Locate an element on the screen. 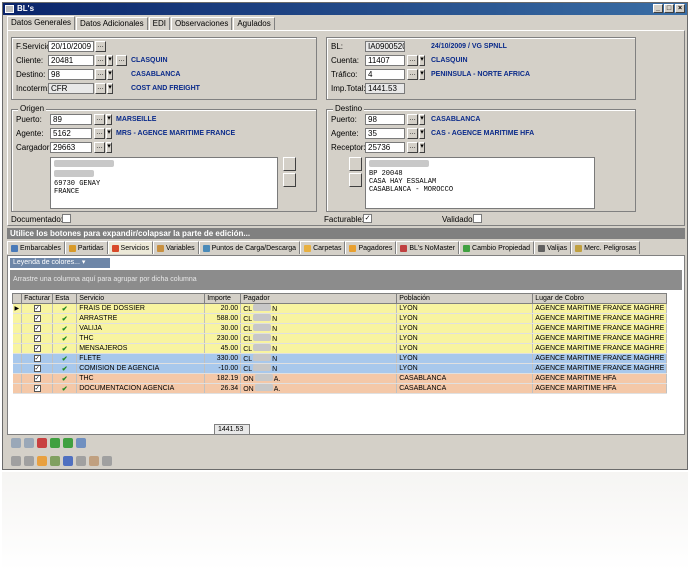 This screenshot has height=571, width=690. tab-bls-nomaster: BL's NoMaster is located at coordinates (428, 247).